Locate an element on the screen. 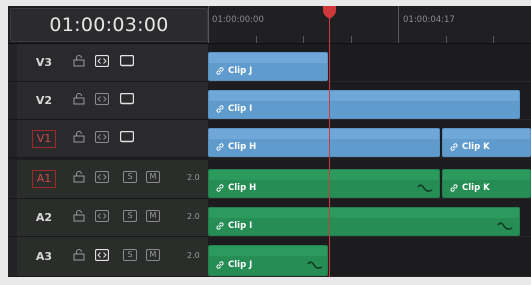 This screenshot has height=285, width=531. track-header-a1: A1 S M 2.0 is located at coordinates (108, 179).